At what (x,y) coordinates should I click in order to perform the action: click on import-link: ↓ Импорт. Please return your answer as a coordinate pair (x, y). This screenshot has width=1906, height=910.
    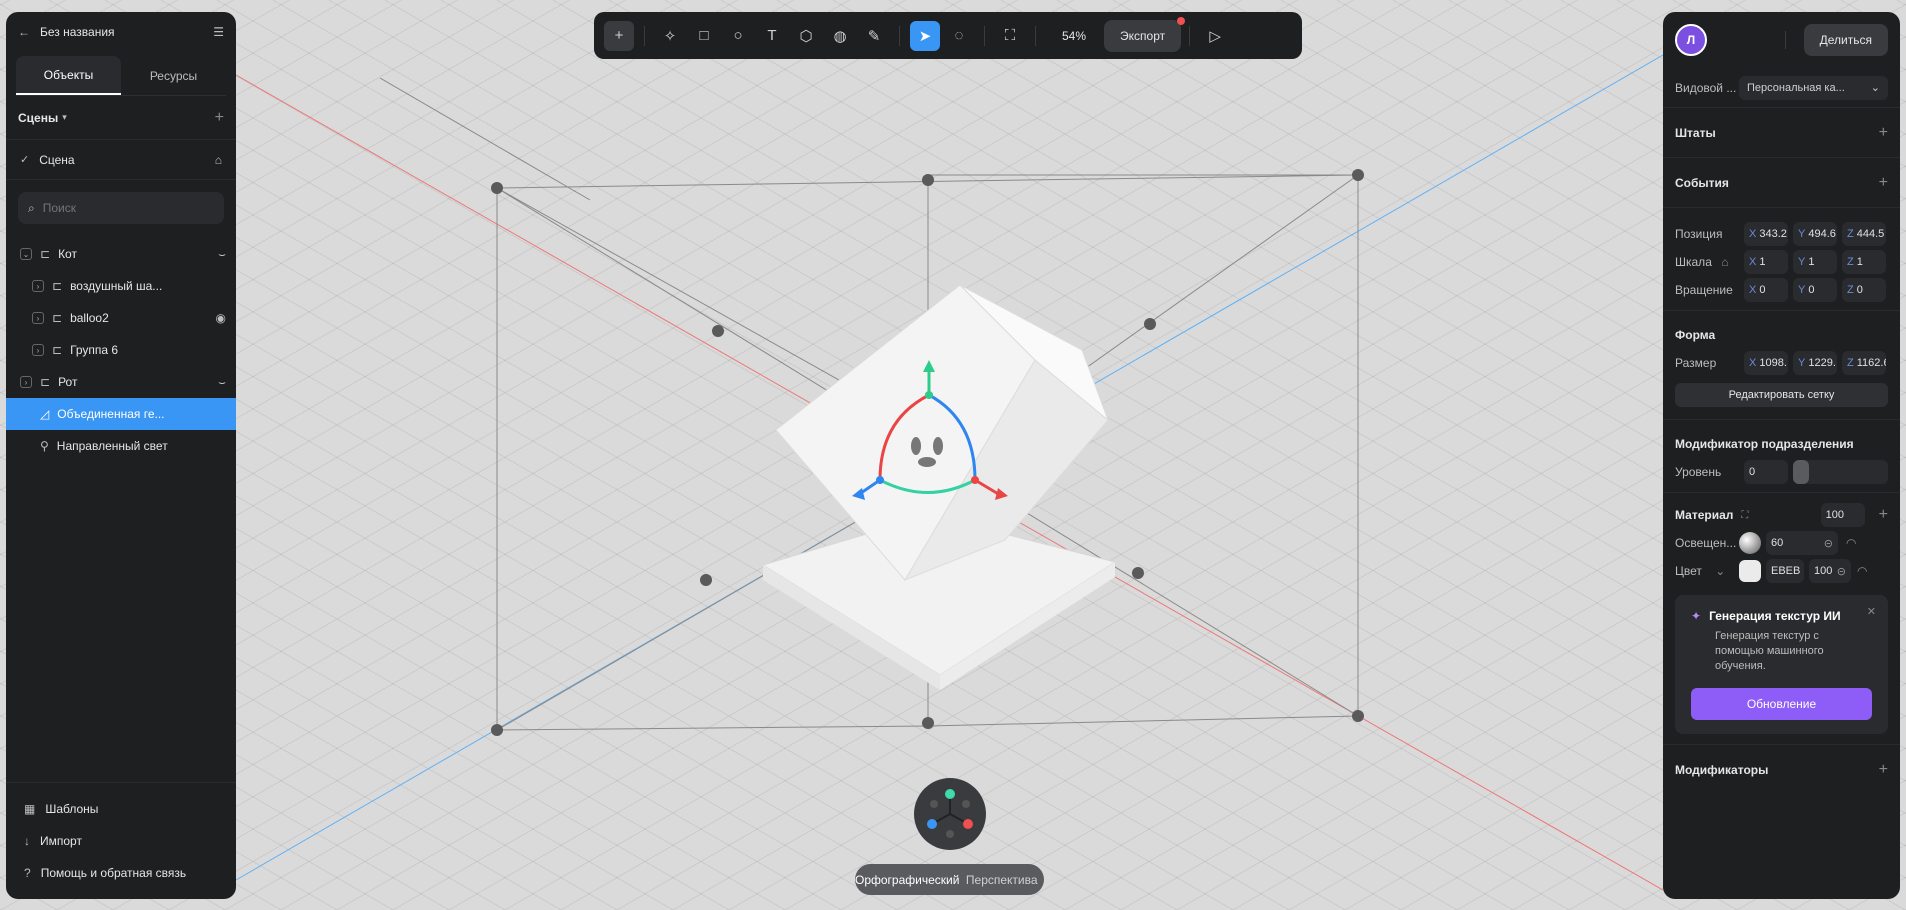
    Looking at the image, I should click on (121, 841).